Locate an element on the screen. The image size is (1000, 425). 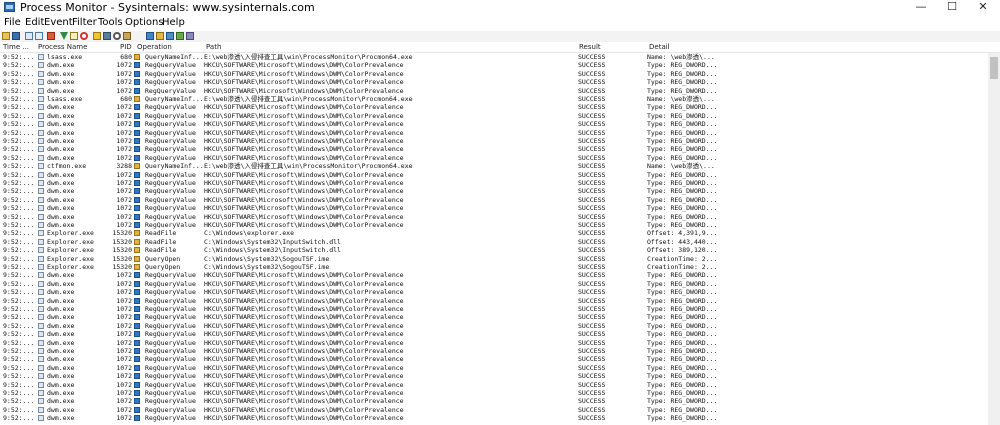
open-icon is located at coordinates (6, 36).